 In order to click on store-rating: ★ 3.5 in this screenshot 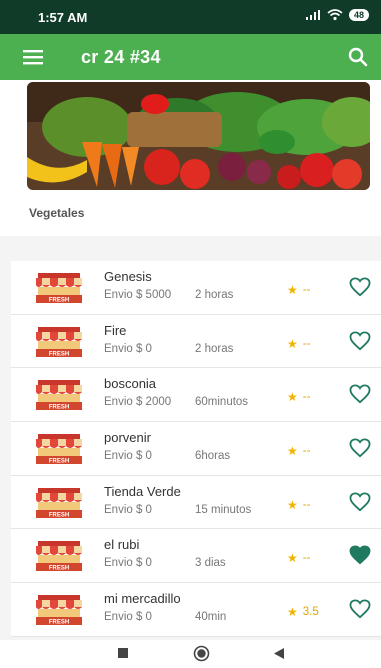, I will do `click(303, 612)`.